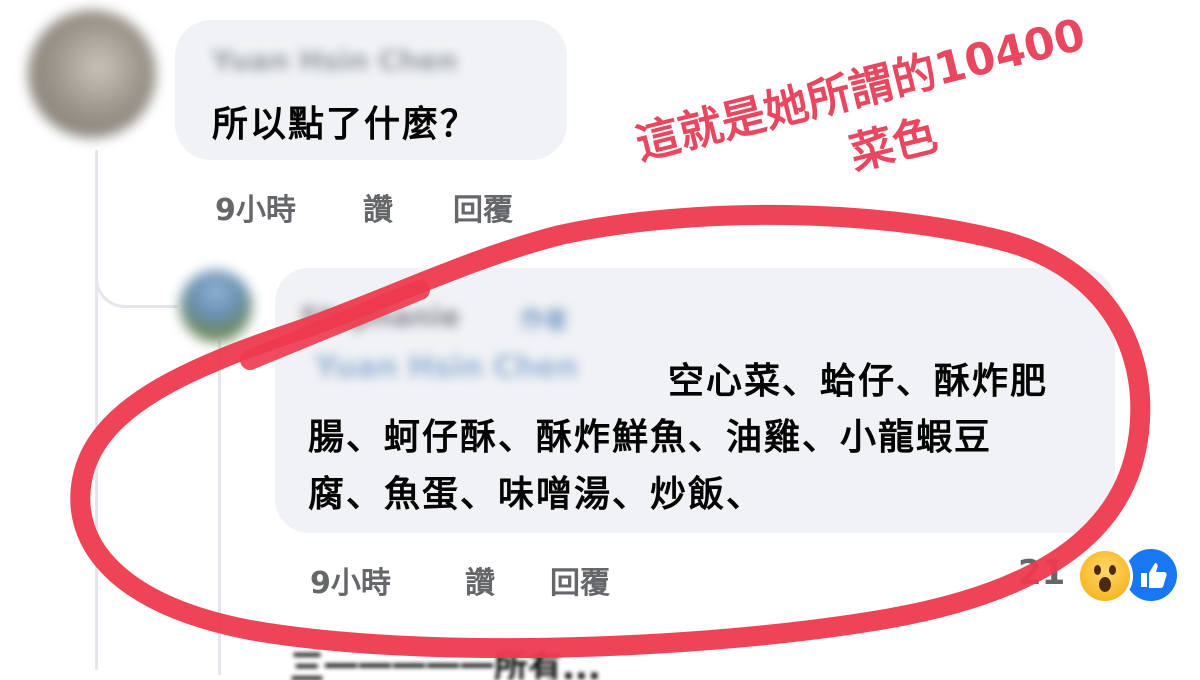 The height and width of the screenshot is (680, 1200). I want to click on wow-mouth, so click(1105, 584).